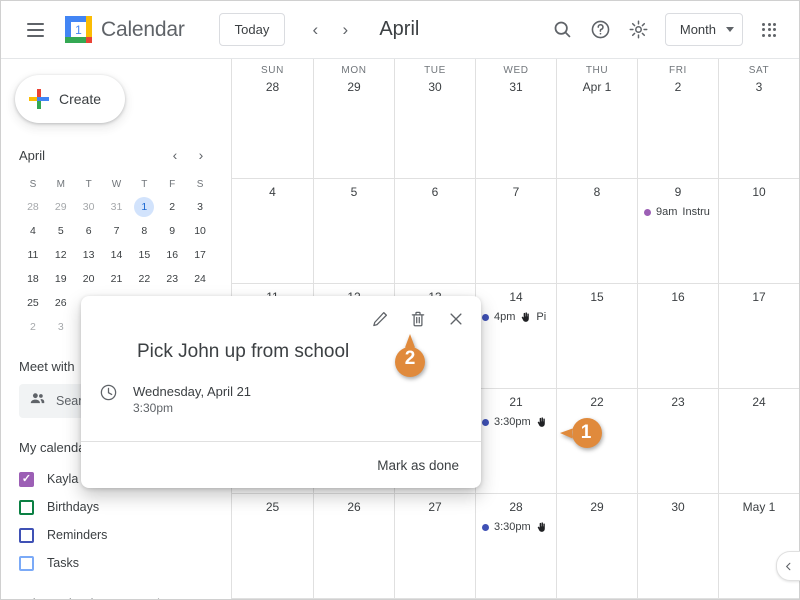 The image size is (800, 600). What do you see at coordinates (758, 441) in the screenshot?
I see `calendar-day-cell: 24` at bounding box center [758, 441].